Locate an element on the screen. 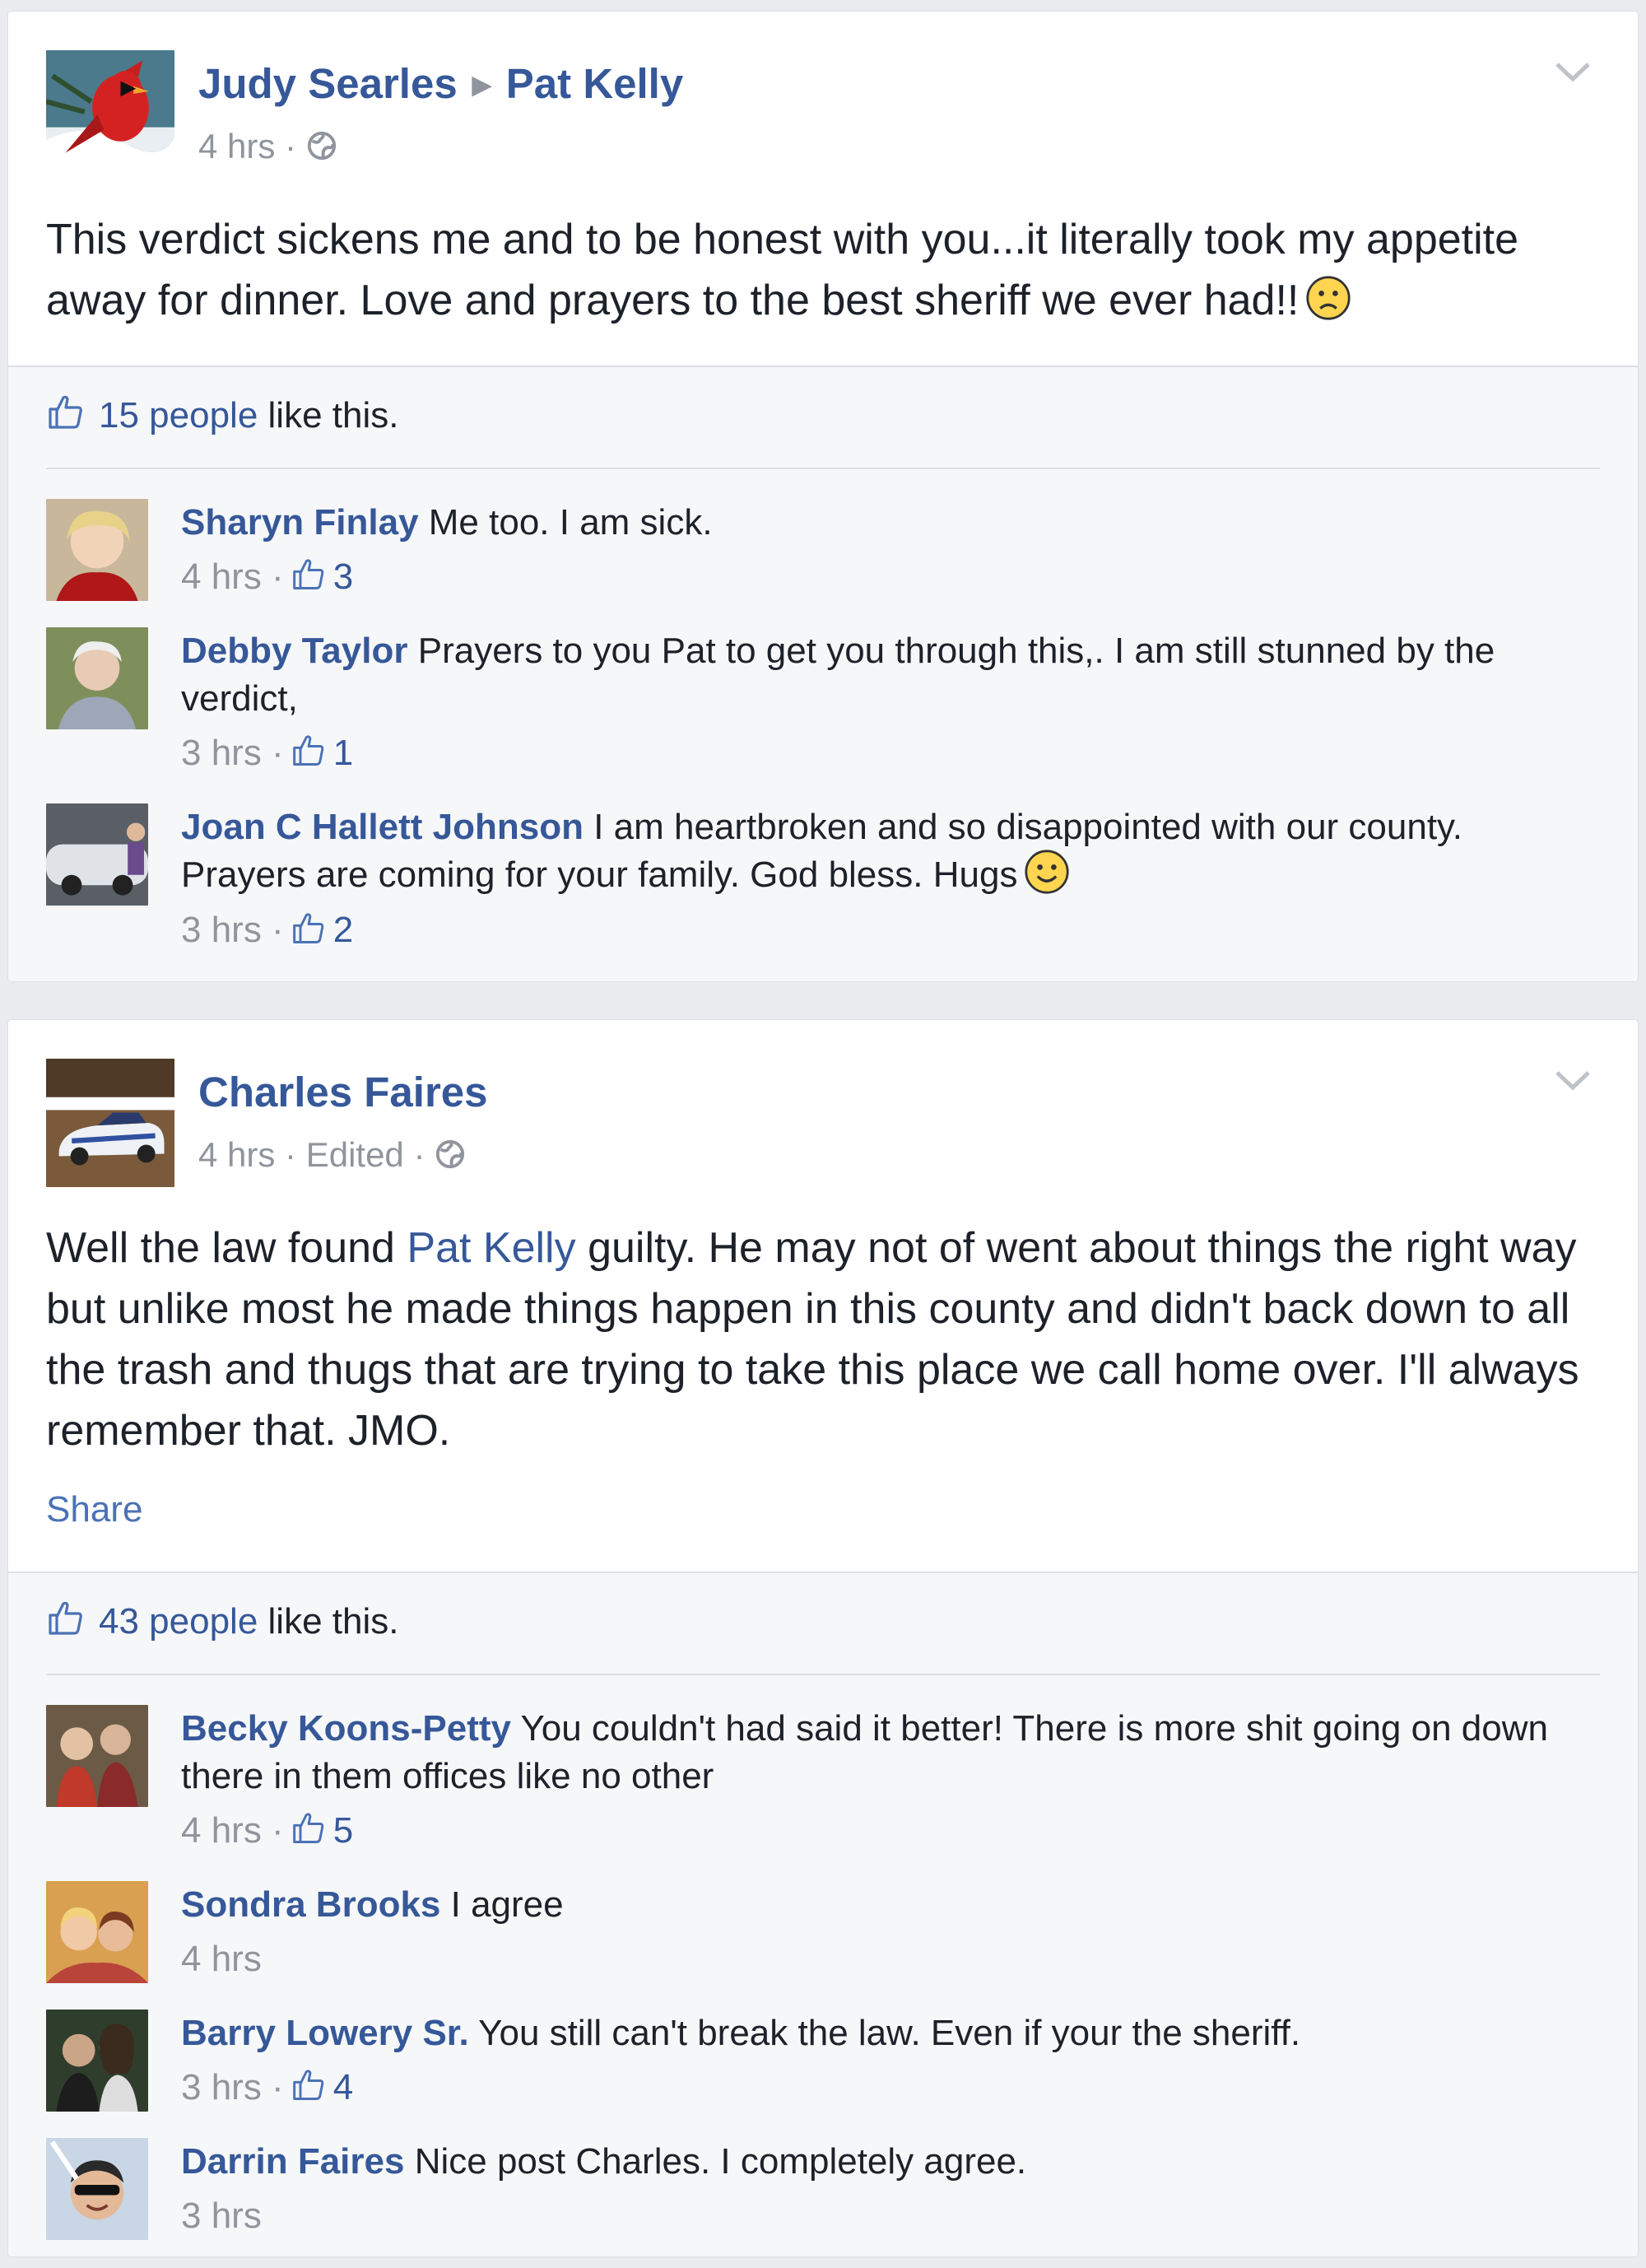 The width and height of the screenshot is (1646, 2268). comment-like-count: 3 is located at coordinates (343, 577).